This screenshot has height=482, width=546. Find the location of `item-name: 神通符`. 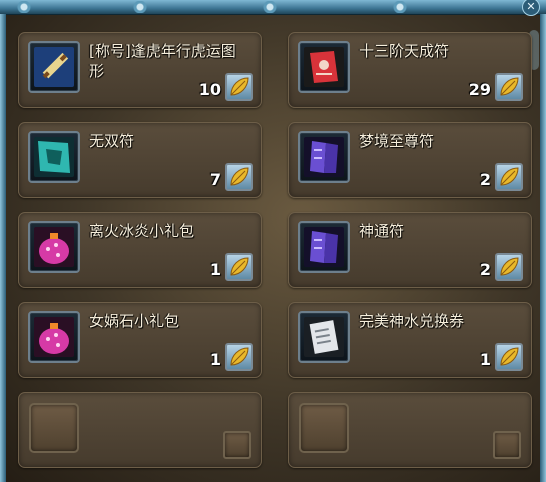

item-name: 神通符 is located at coordinates (382, 231).